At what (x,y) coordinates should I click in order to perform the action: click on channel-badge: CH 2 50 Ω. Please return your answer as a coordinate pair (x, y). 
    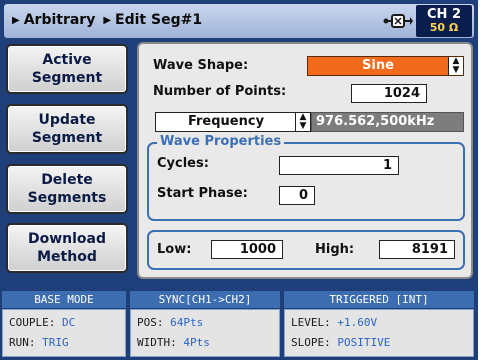
    Looking at the image, I should click on (444, 21).